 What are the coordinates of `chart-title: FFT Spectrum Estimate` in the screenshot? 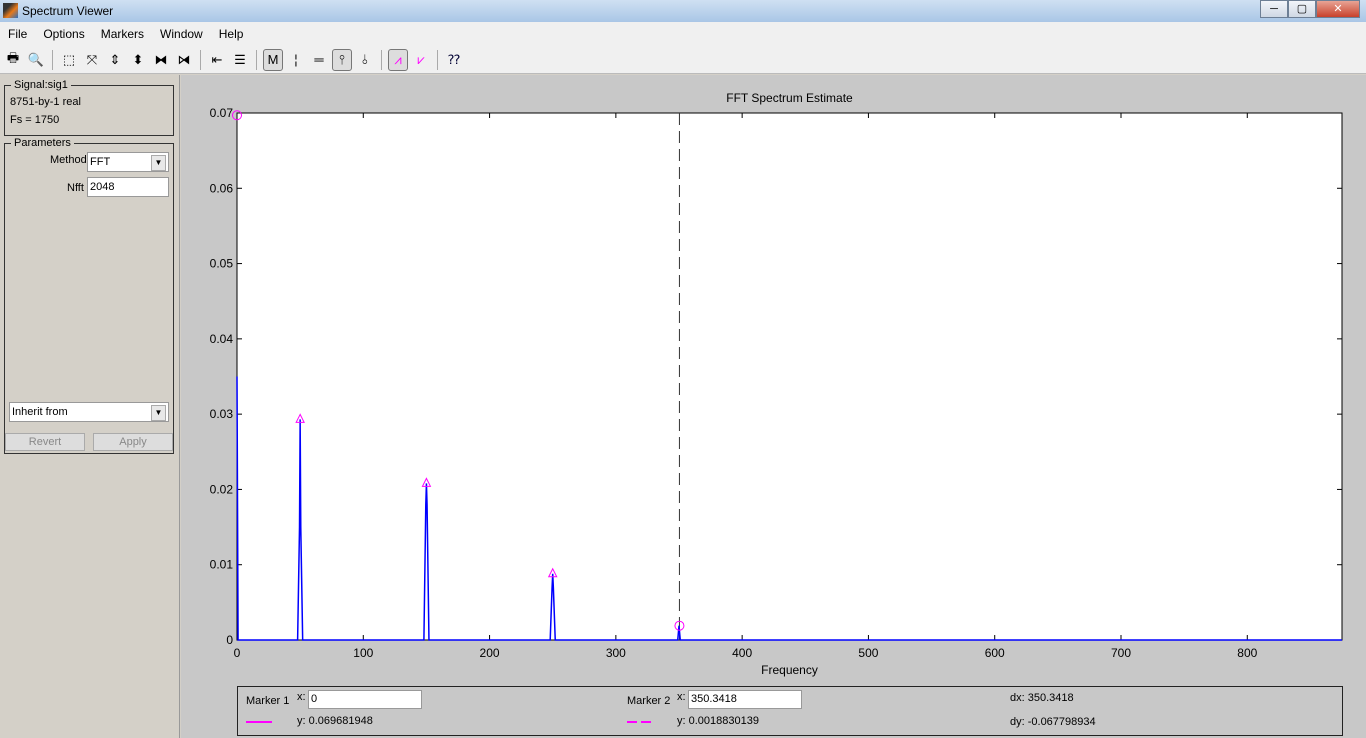 It's located at (789, 98).